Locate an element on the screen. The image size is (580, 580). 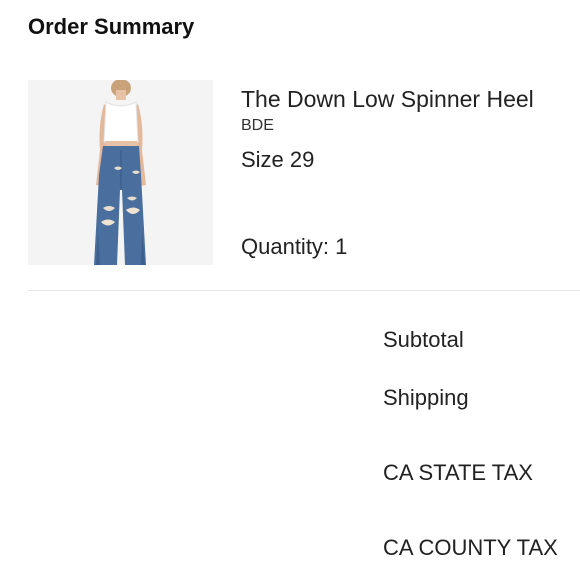
subtotal-label: Subtotal is located at coordinates (423, 339).